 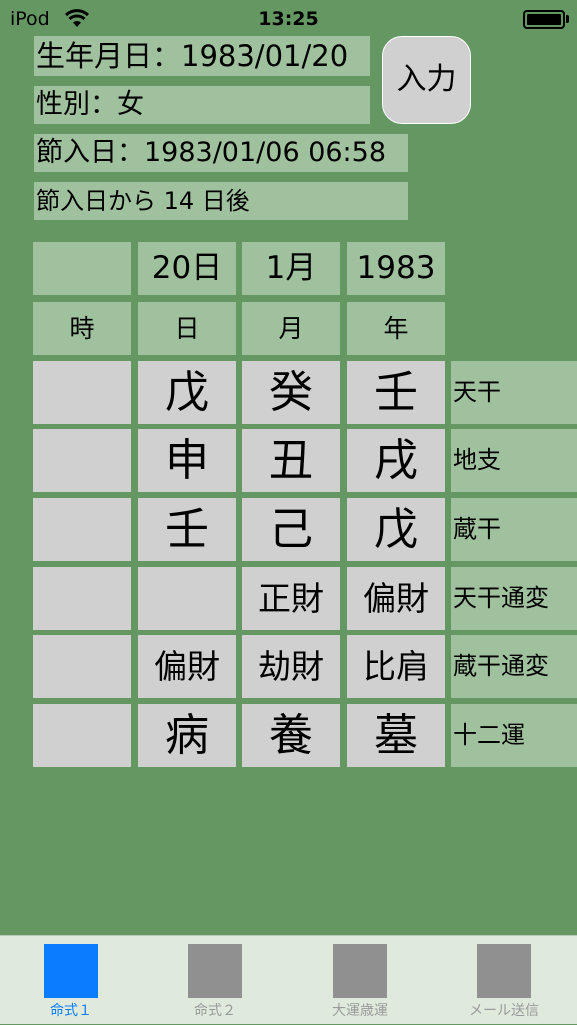 I want to click on row-label: 蔵干通変, so click(x=514, y=666).